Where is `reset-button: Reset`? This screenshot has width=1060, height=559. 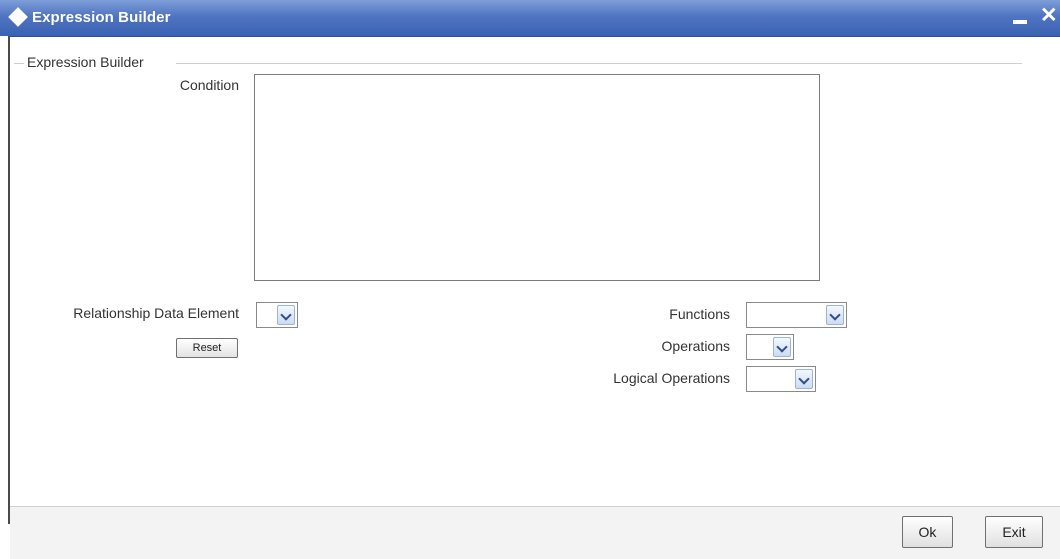 reset-button: Reset is located at coordinates (207, 348).